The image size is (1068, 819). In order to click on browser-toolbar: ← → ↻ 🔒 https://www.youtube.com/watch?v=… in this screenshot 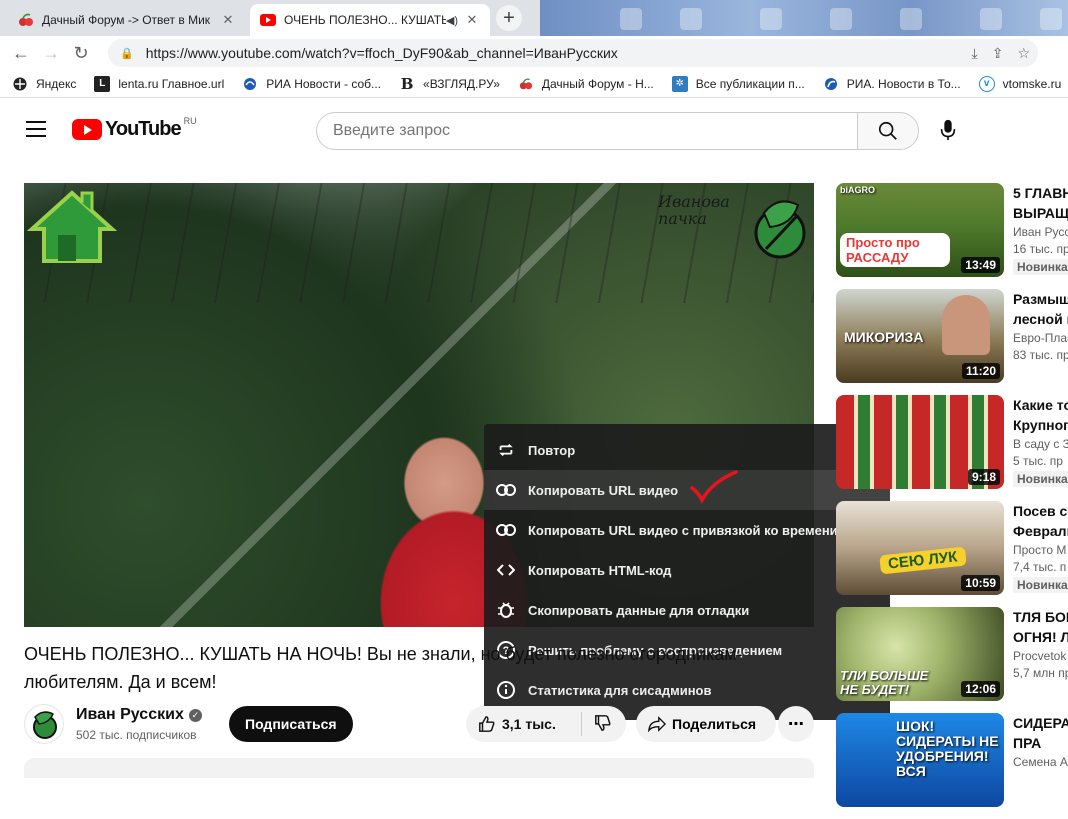, I will do `click(534, 53)`.